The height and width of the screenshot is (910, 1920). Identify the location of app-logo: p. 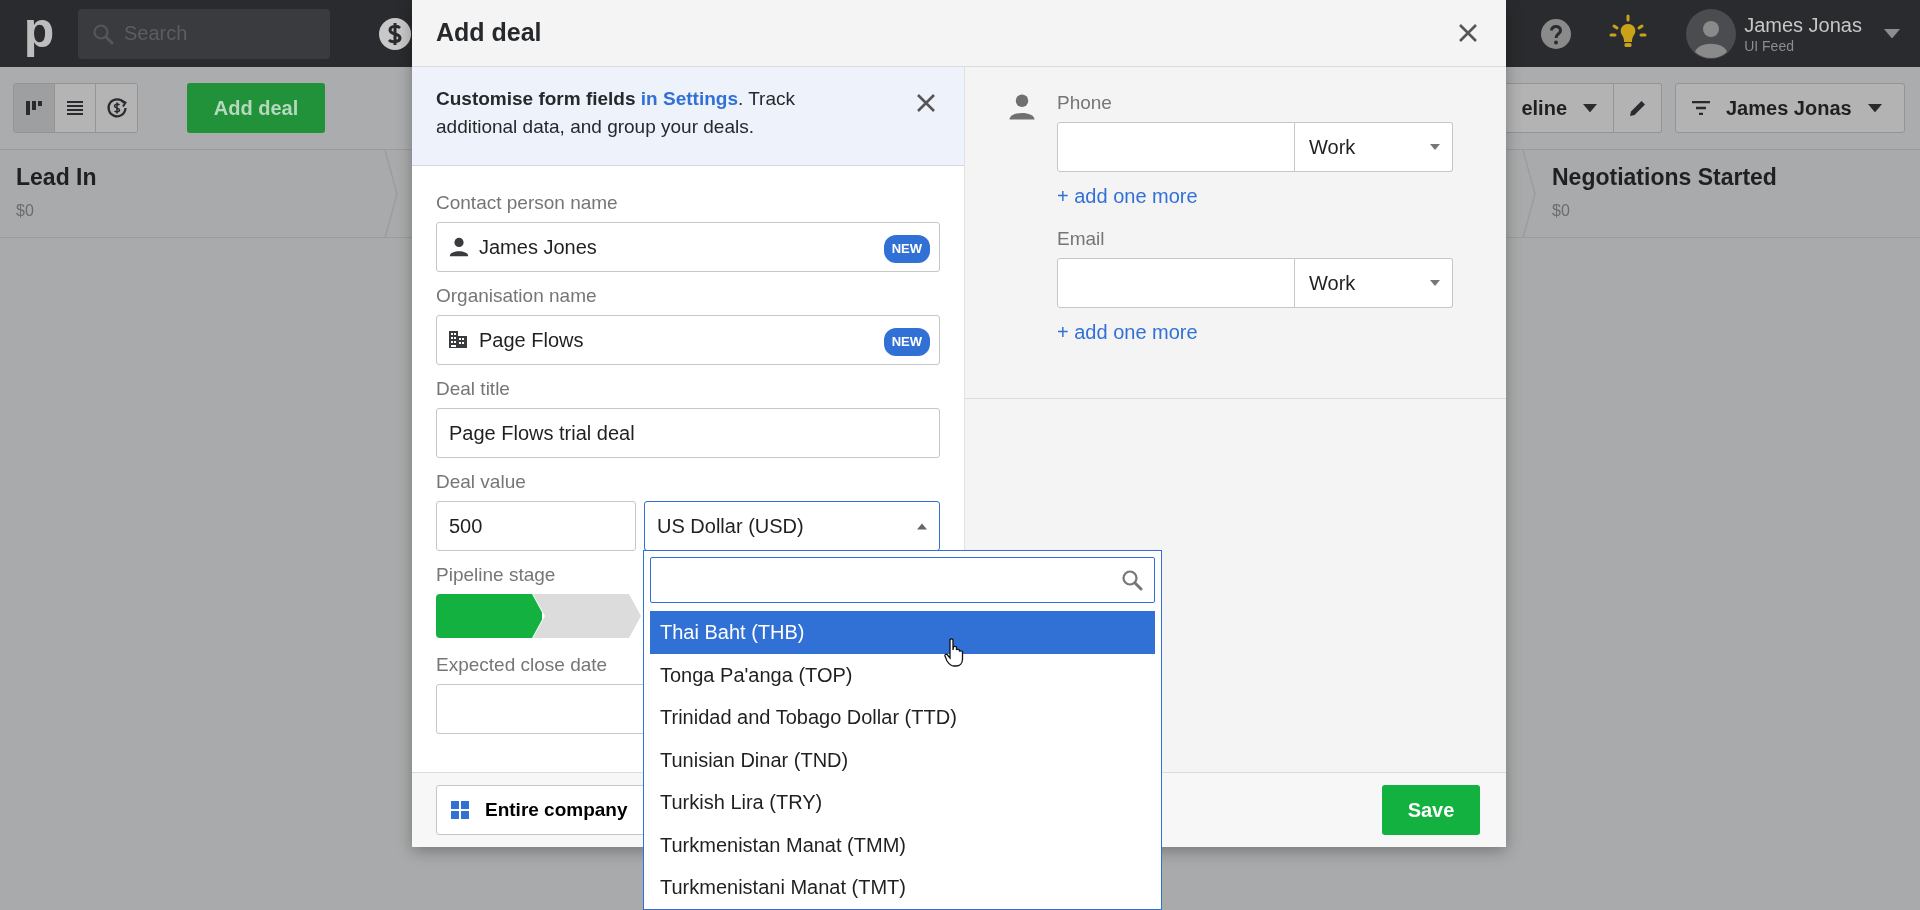
(39, 29).